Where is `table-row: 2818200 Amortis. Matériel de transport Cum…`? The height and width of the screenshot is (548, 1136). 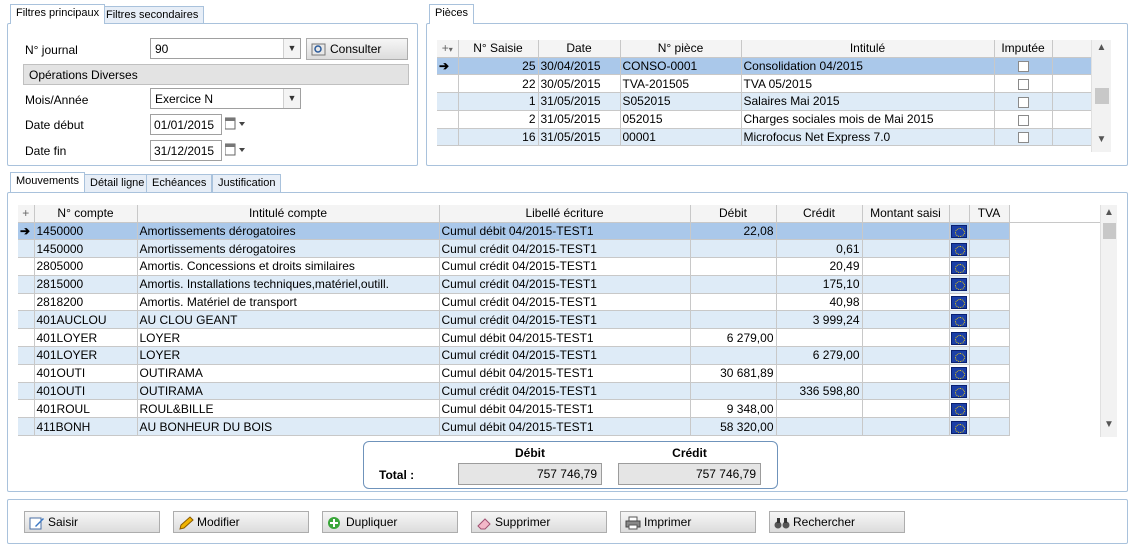
table-row: 2818200 Amortis. Matériel de transport Cum… is located at coordinates (559, 302).